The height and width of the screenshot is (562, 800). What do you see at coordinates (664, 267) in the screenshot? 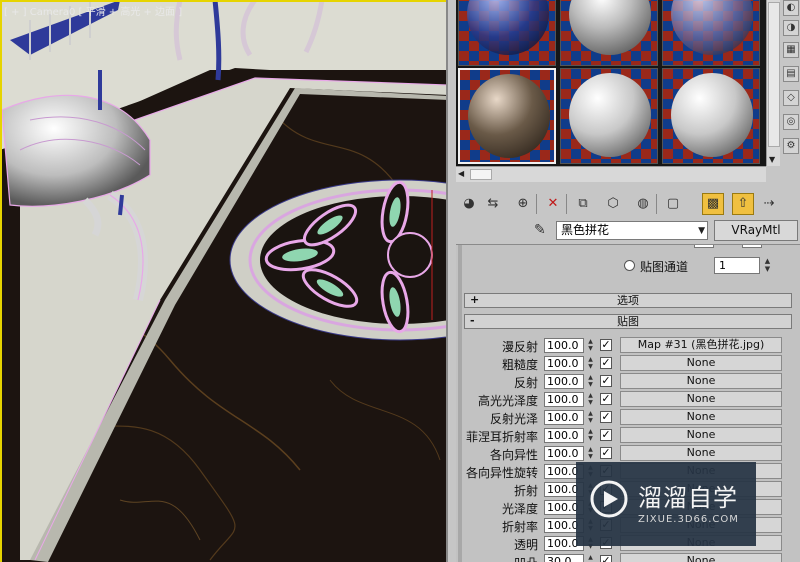
I see `map-channel-label: 贴图通道` at bounding box center [664, 267].